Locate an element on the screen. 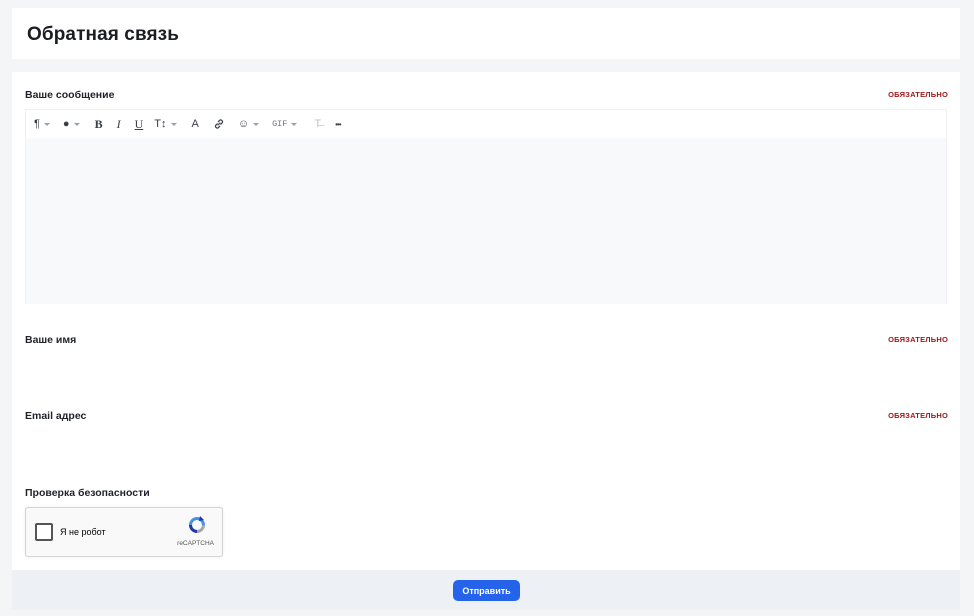 This screenshot has height=616, width=974. email-label: Email адрес is located at coordinates (56, 416).